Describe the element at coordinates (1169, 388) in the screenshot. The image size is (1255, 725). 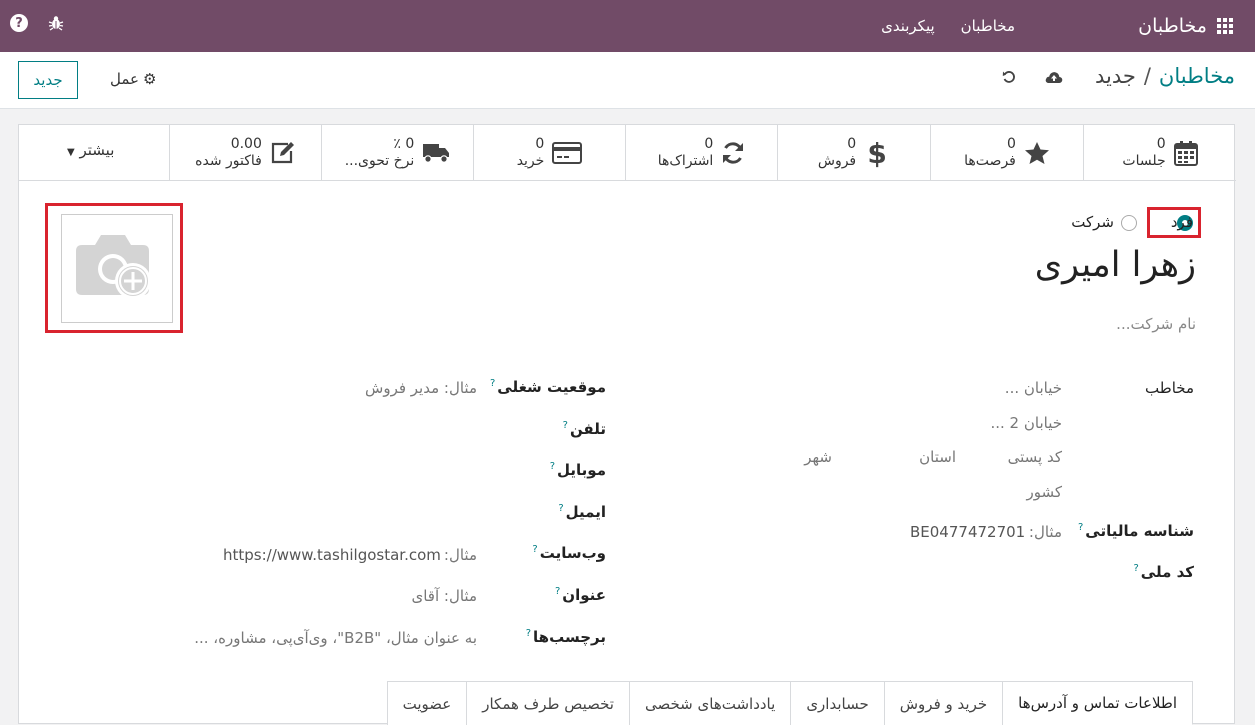
I see `address-label: مخاطب` at that location.